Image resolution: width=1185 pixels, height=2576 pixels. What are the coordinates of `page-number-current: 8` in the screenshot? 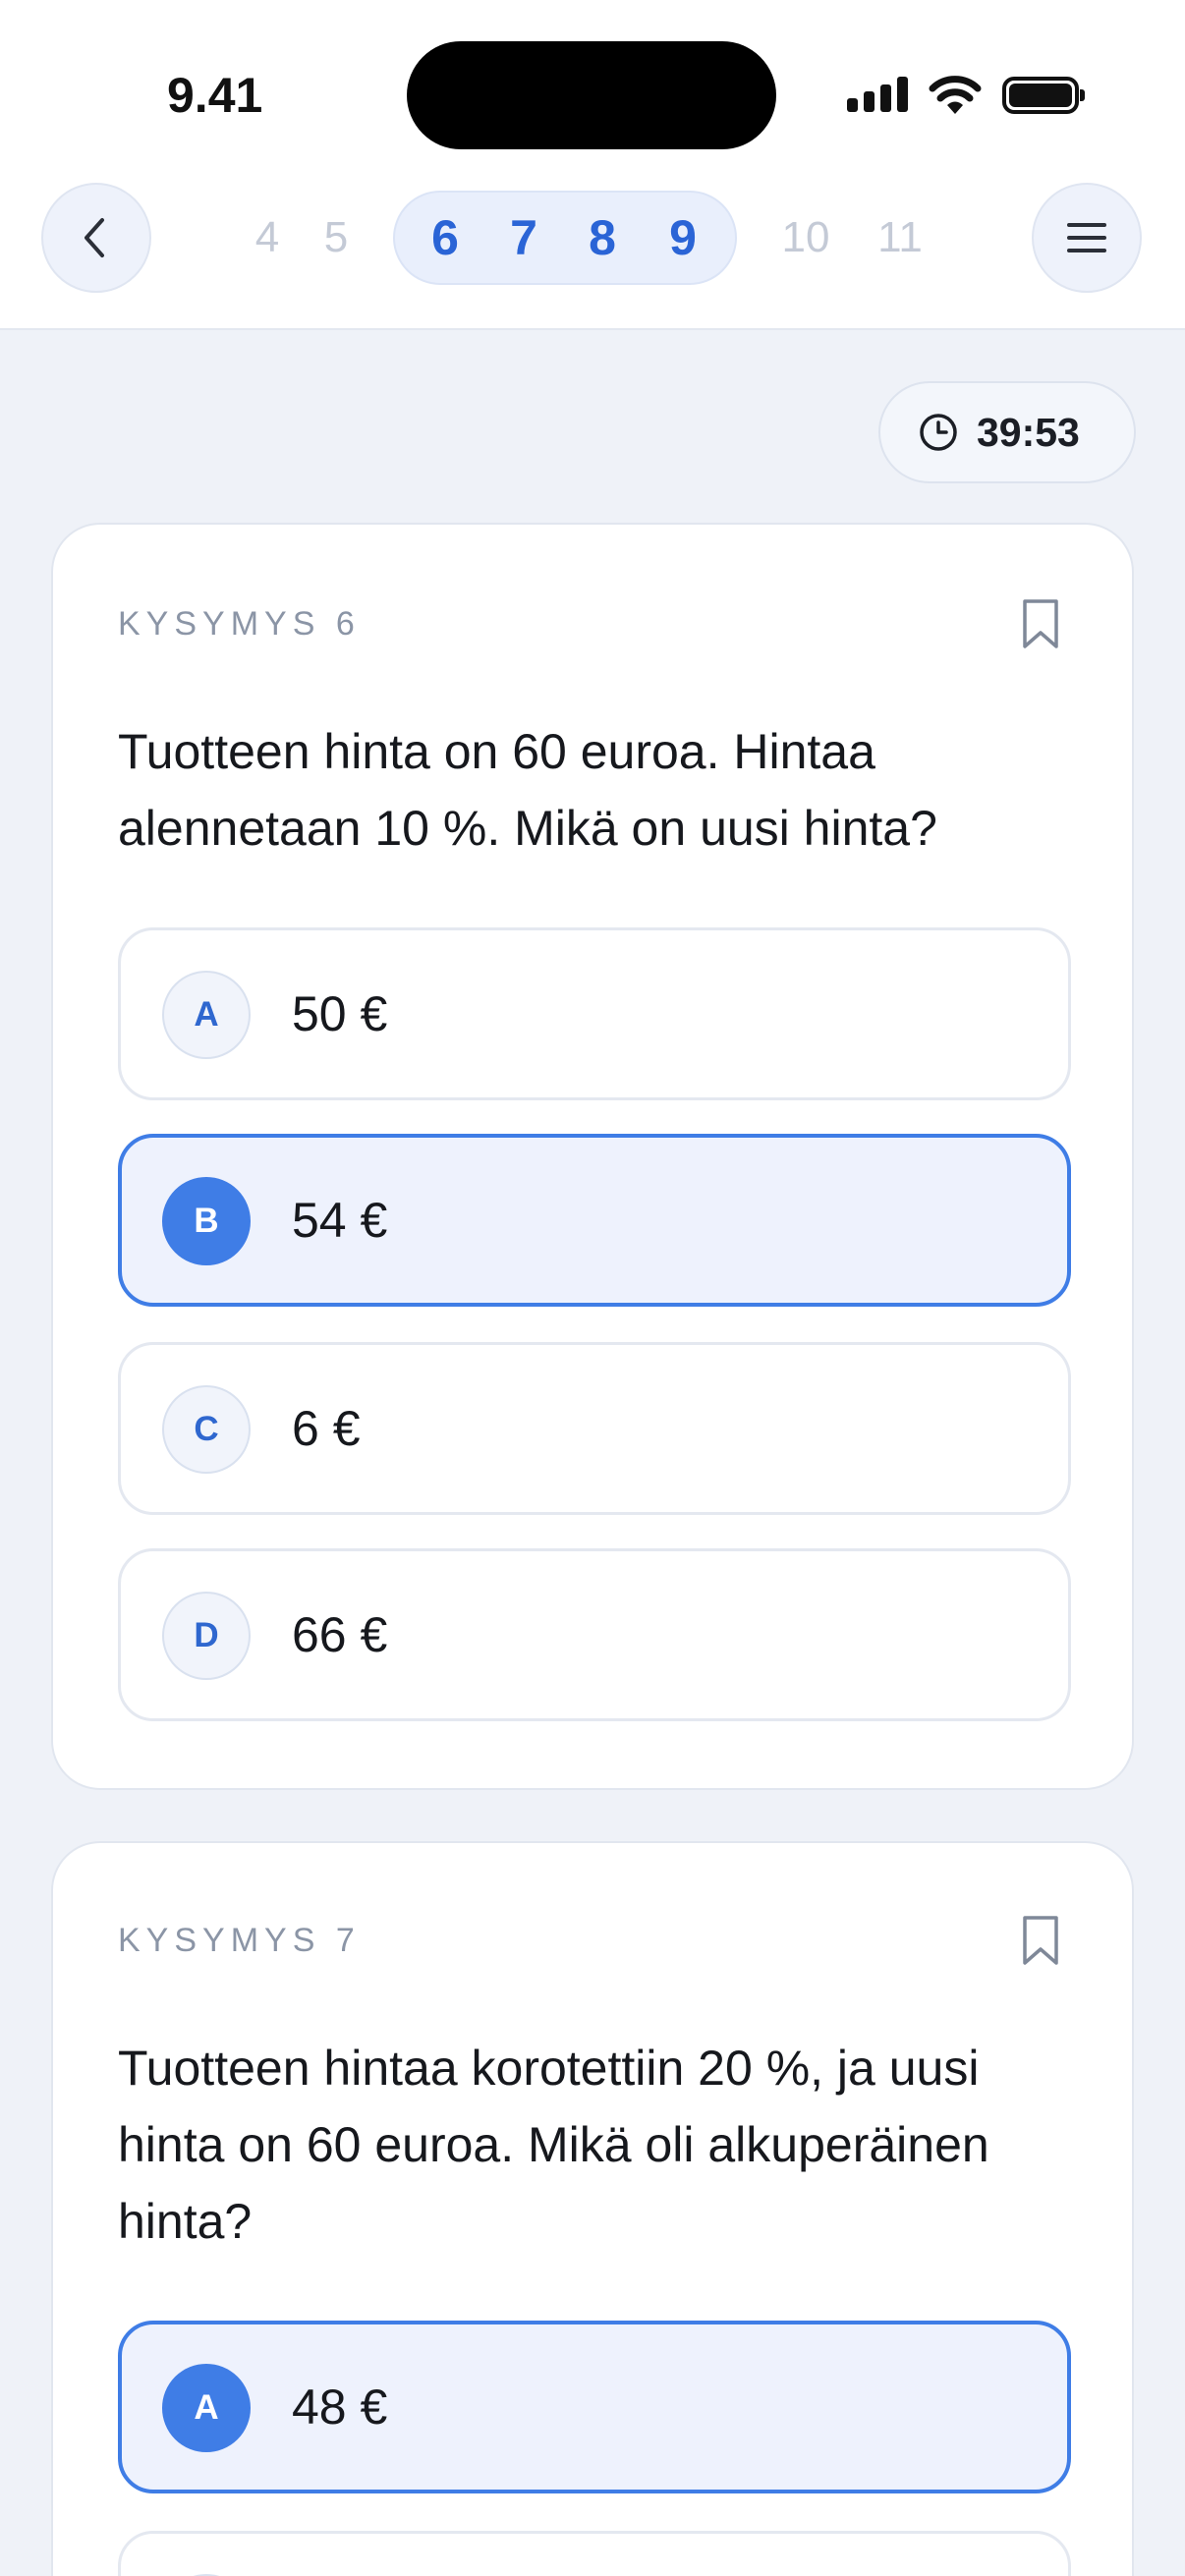 It's located at (602, 238).